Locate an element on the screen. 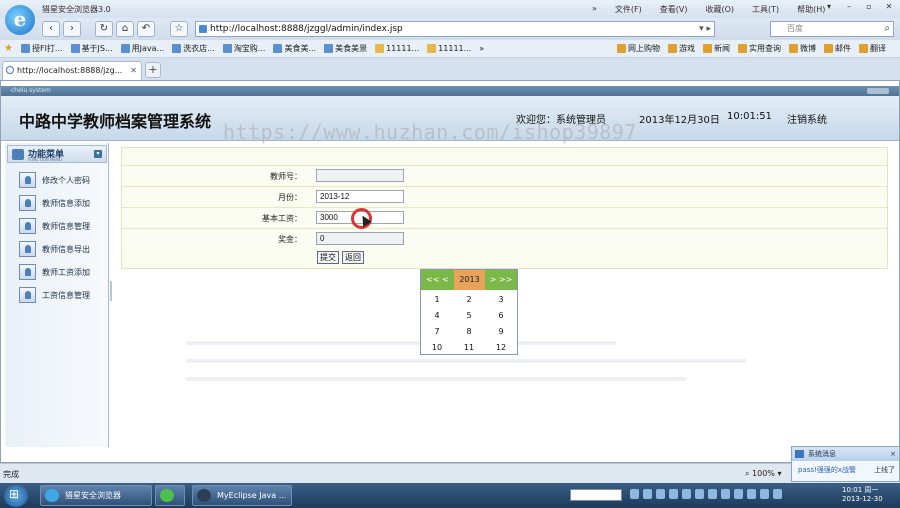 The height and width of the screenshot is (508, 900). search-icon: ⌕ is located at coordinates (887, 29).